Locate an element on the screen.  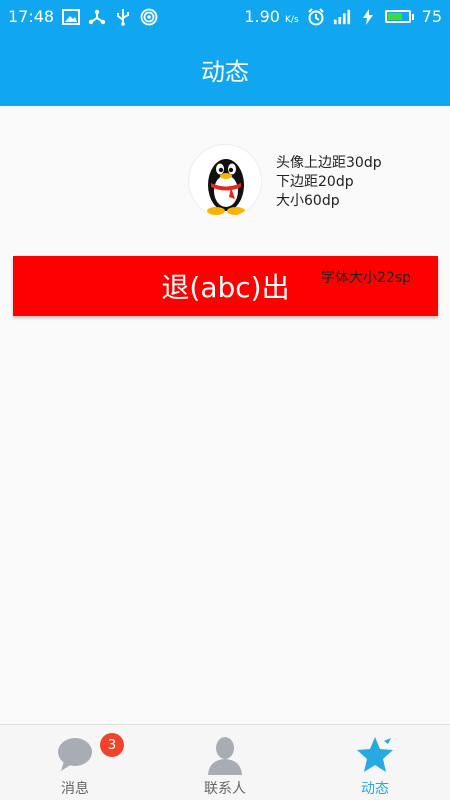
tab-contacts: 联系人 is located at coordinates (225, 762).